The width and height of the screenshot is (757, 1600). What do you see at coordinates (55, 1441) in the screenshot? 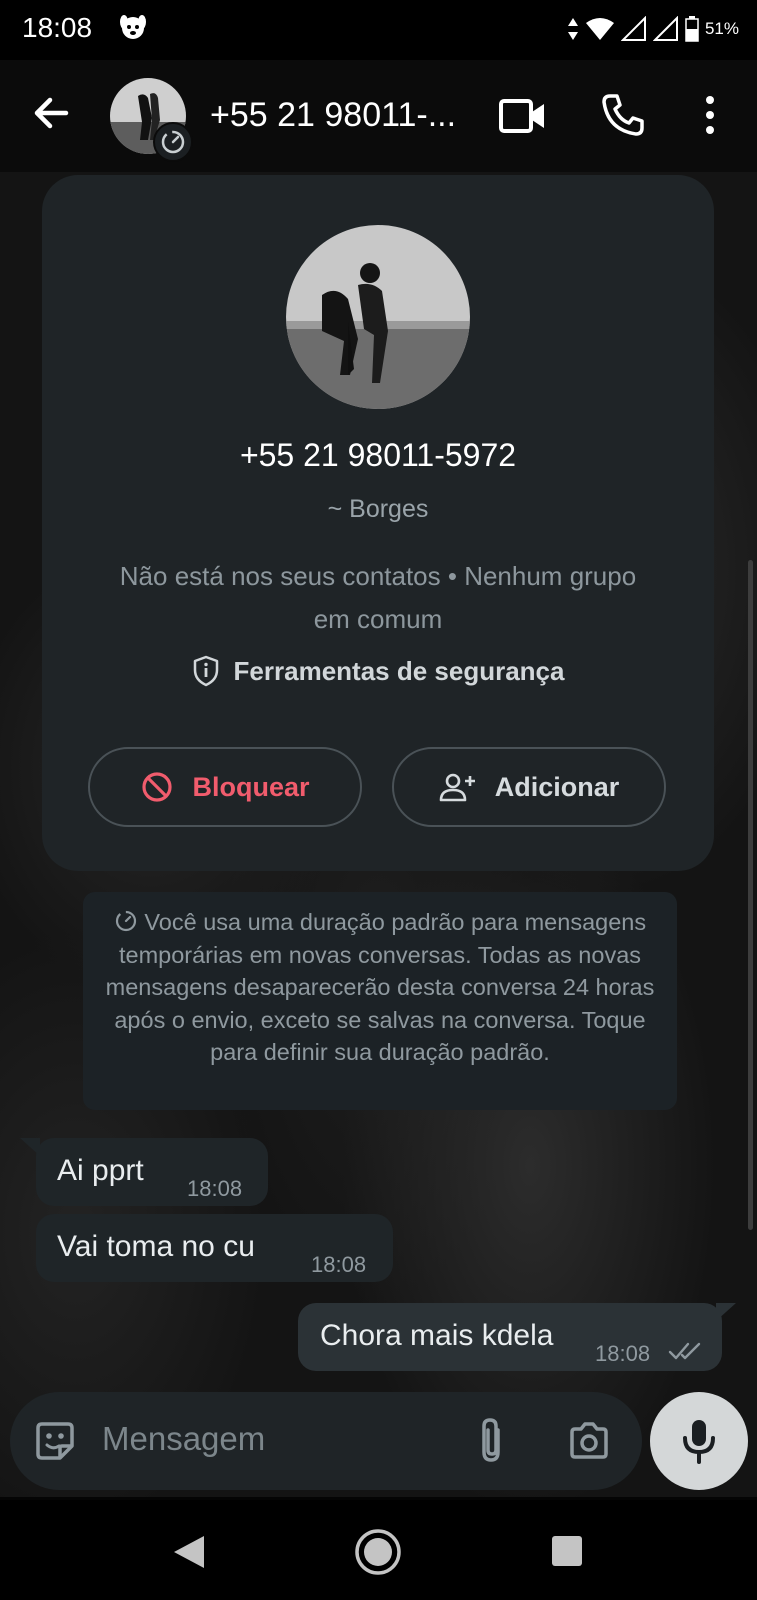
I see `sticker-emoji-icon` at bounding box center [55, 1441].